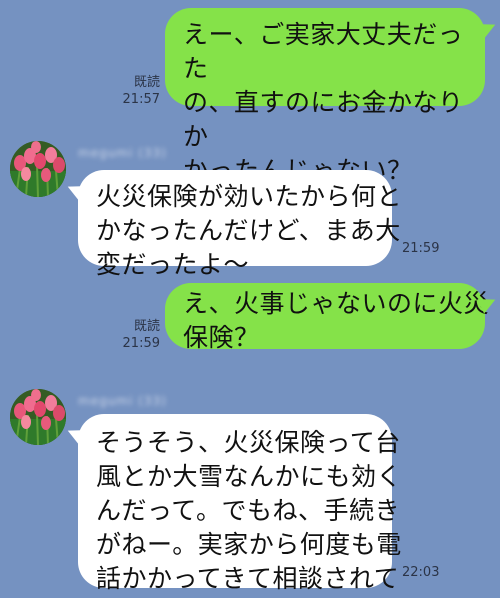  What do you see at coordinates (421, 572) in the screenshot?
I see `message-time: 22:03` at bounding box center [421, 572].